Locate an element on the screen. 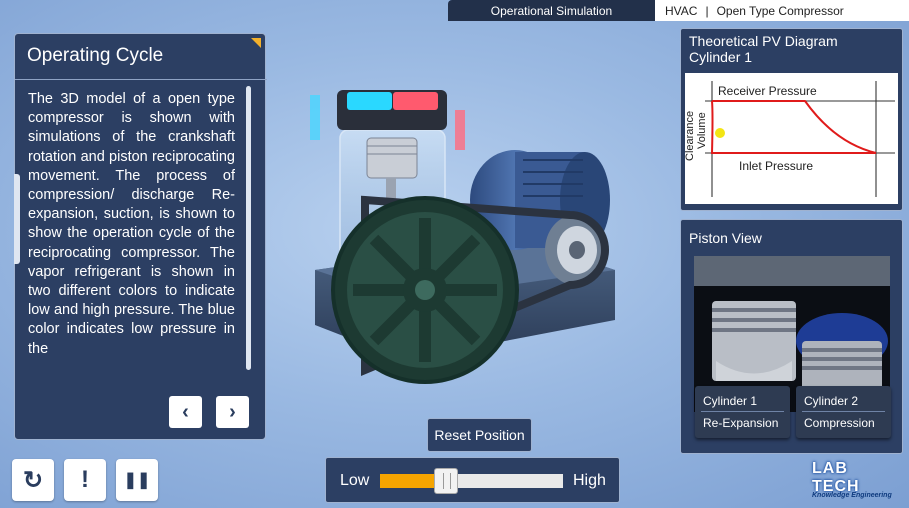 The width and height of the screenshot is (909, 508). panel-title: Operating Cycle is located at coordinates (95, 55).